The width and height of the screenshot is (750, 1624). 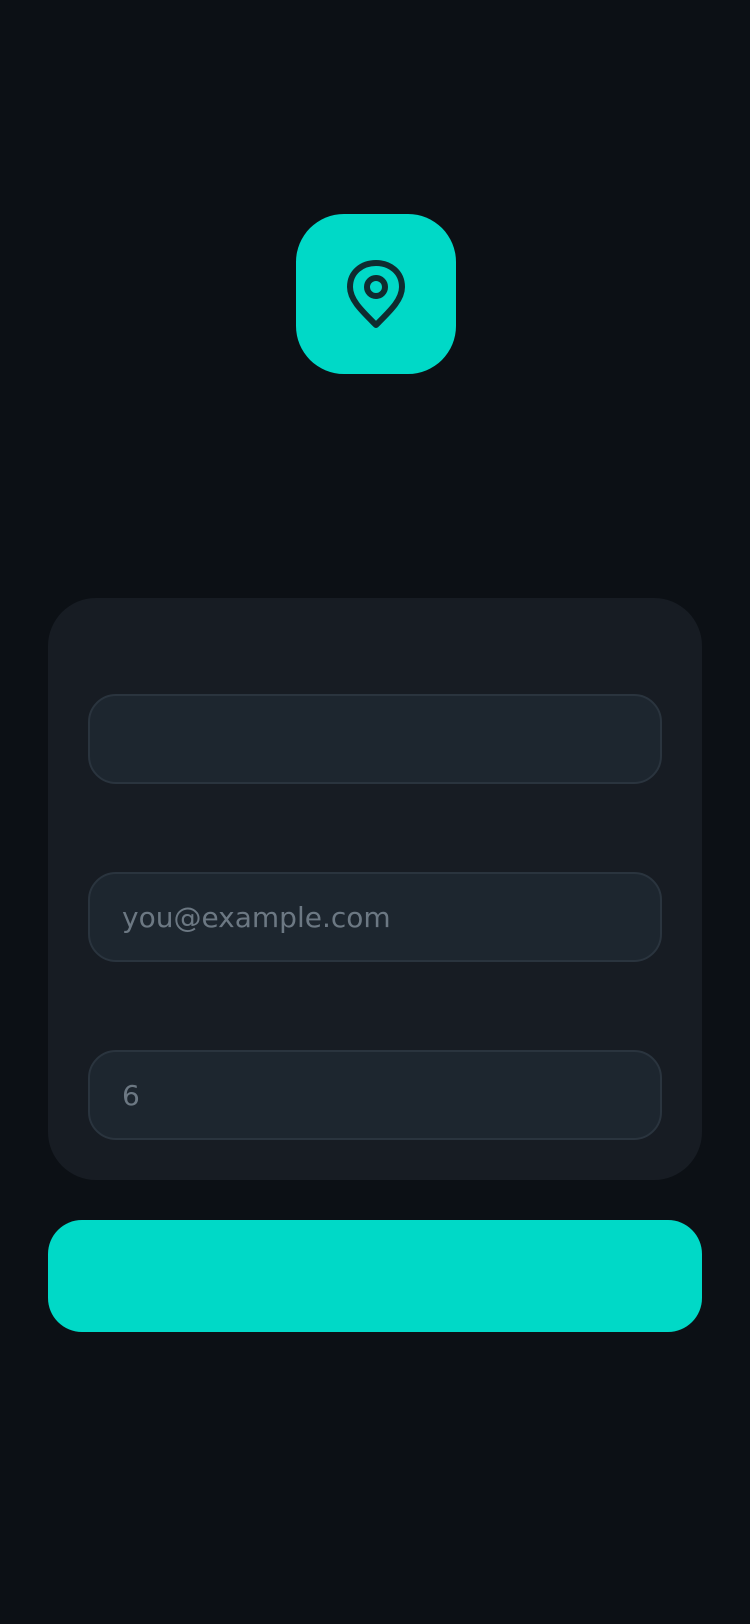 I want to click on submit-button, so click(x=375, y=1276).